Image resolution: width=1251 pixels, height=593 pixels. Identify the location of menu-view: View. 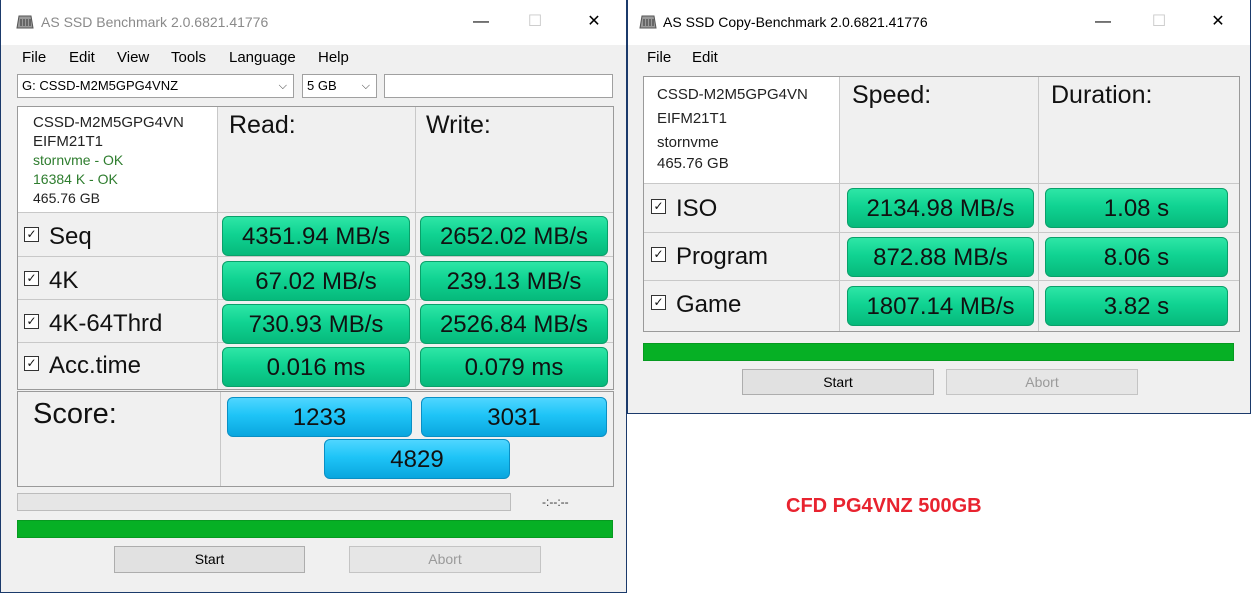
(133, 57).